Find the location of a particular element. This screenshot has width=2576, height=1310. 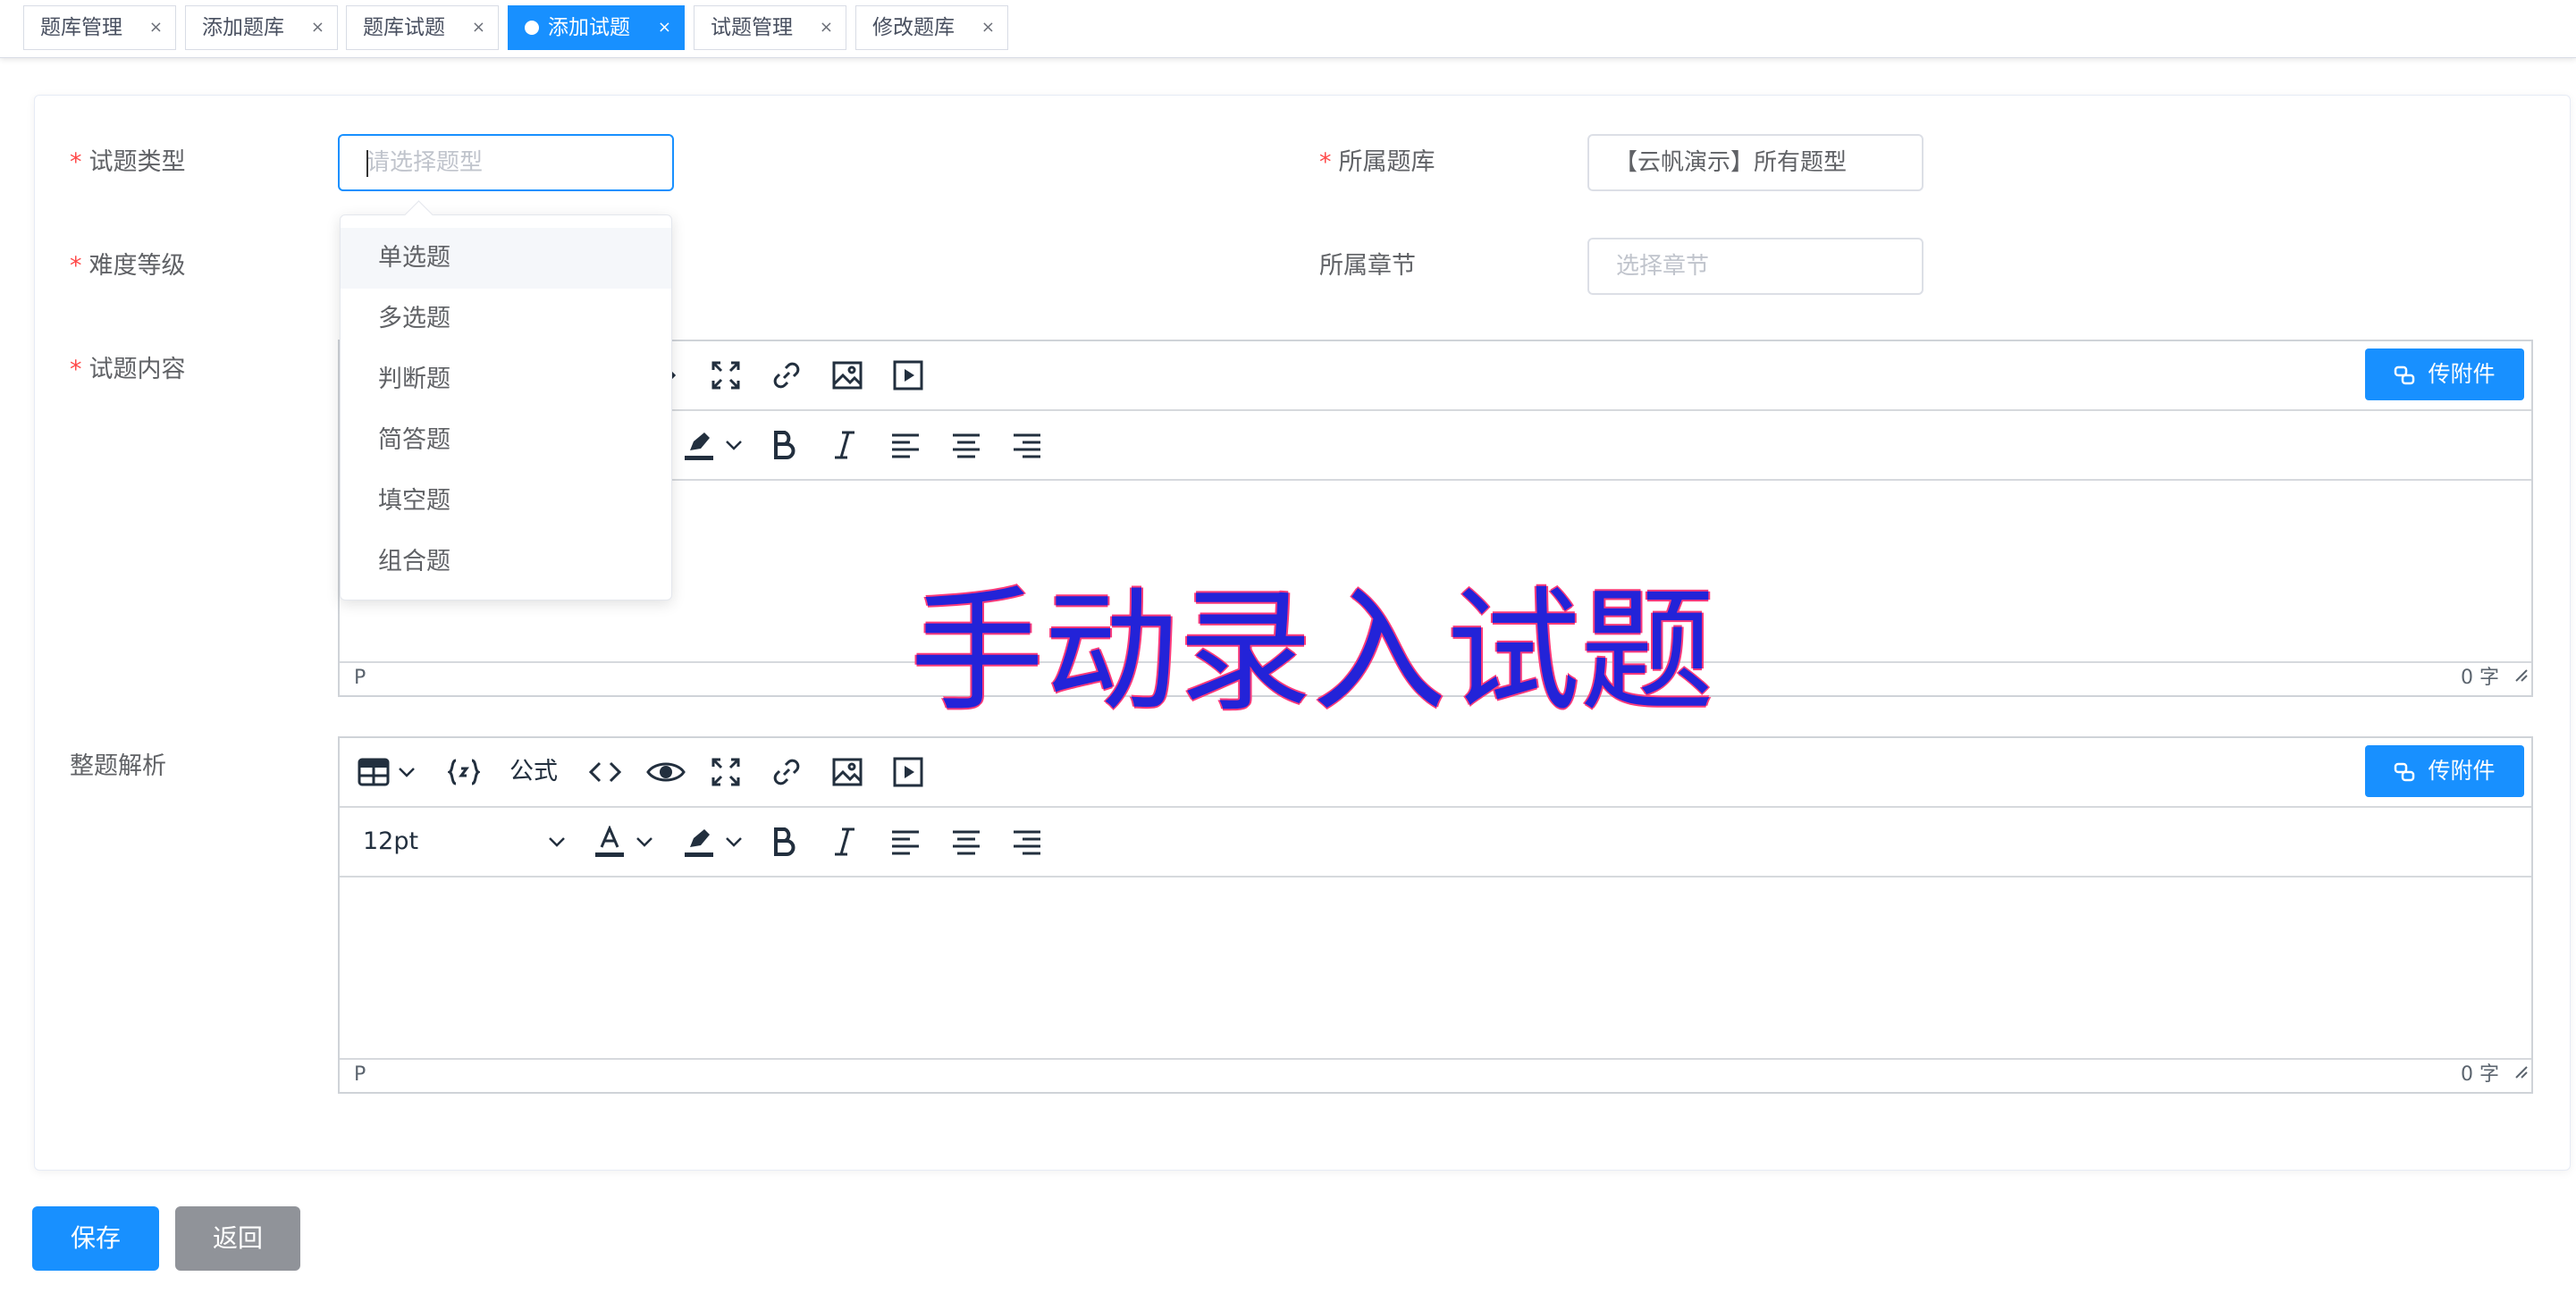

selected-value: 【云帆演示】所有题型 is located at coordinates (1731, 162).